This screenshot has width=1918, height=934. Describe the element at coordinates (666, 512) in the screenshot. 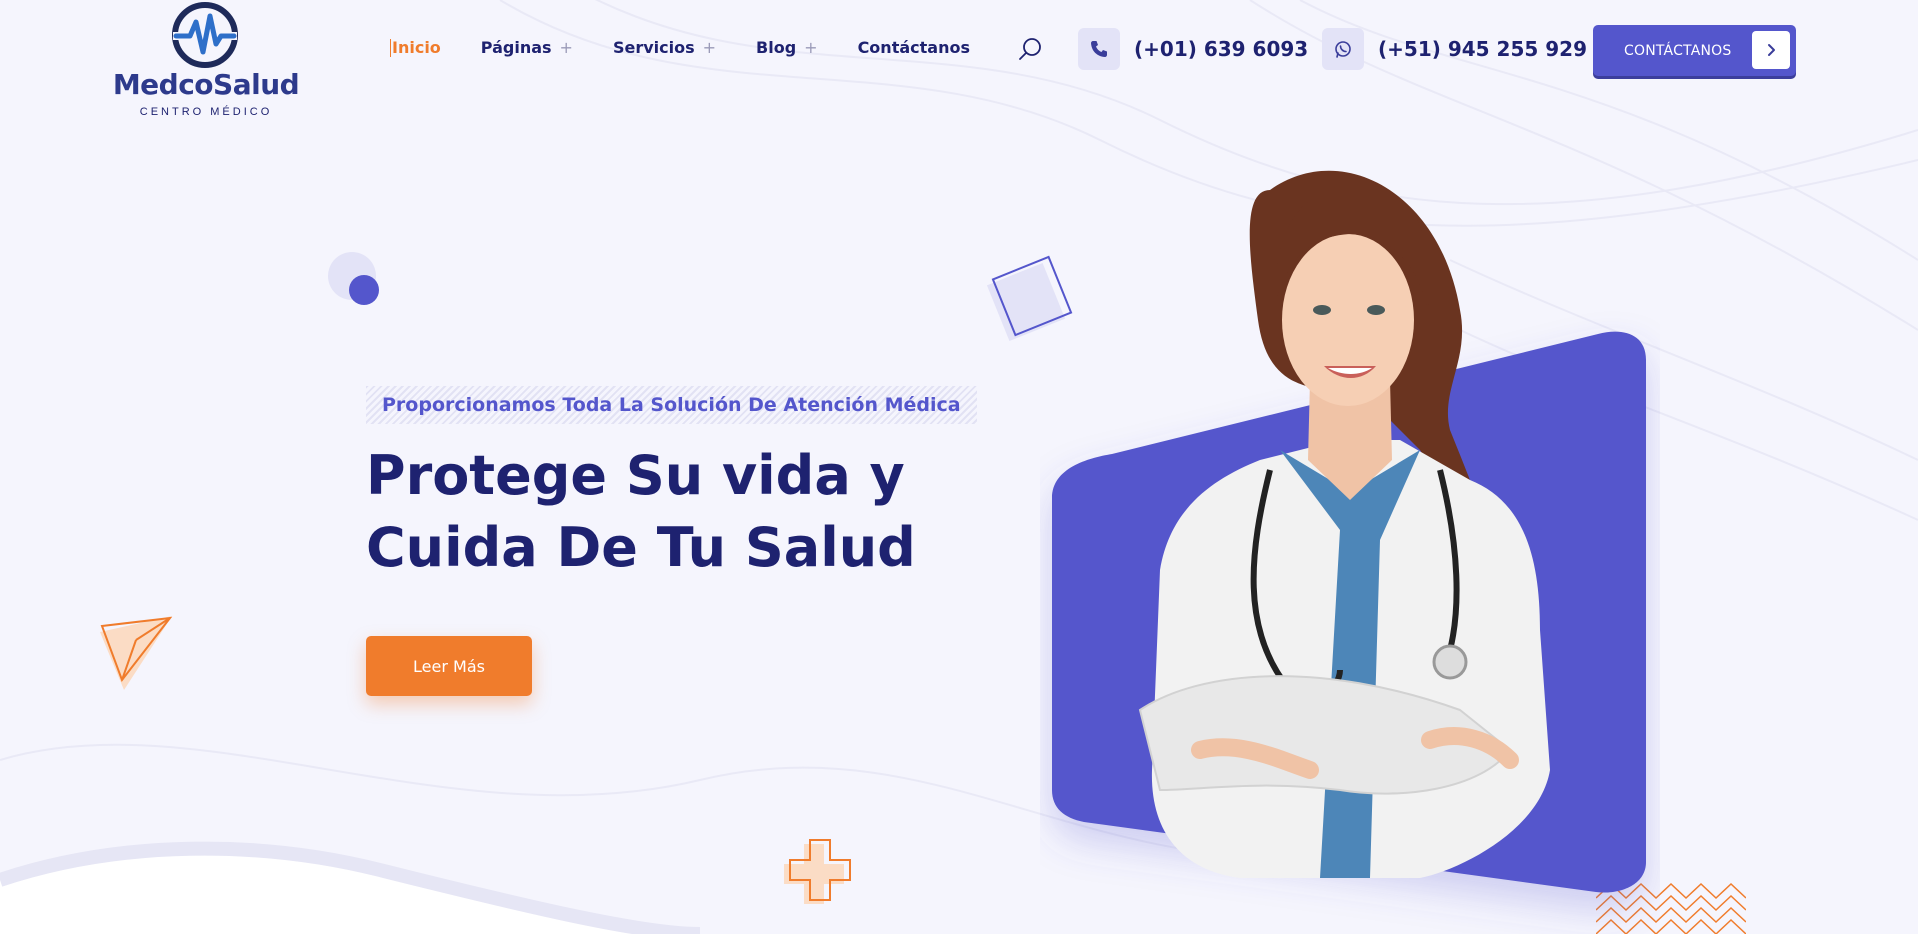

I see `hero-headline: Protege Su vida y Cuida De Tu Salud` at that location.